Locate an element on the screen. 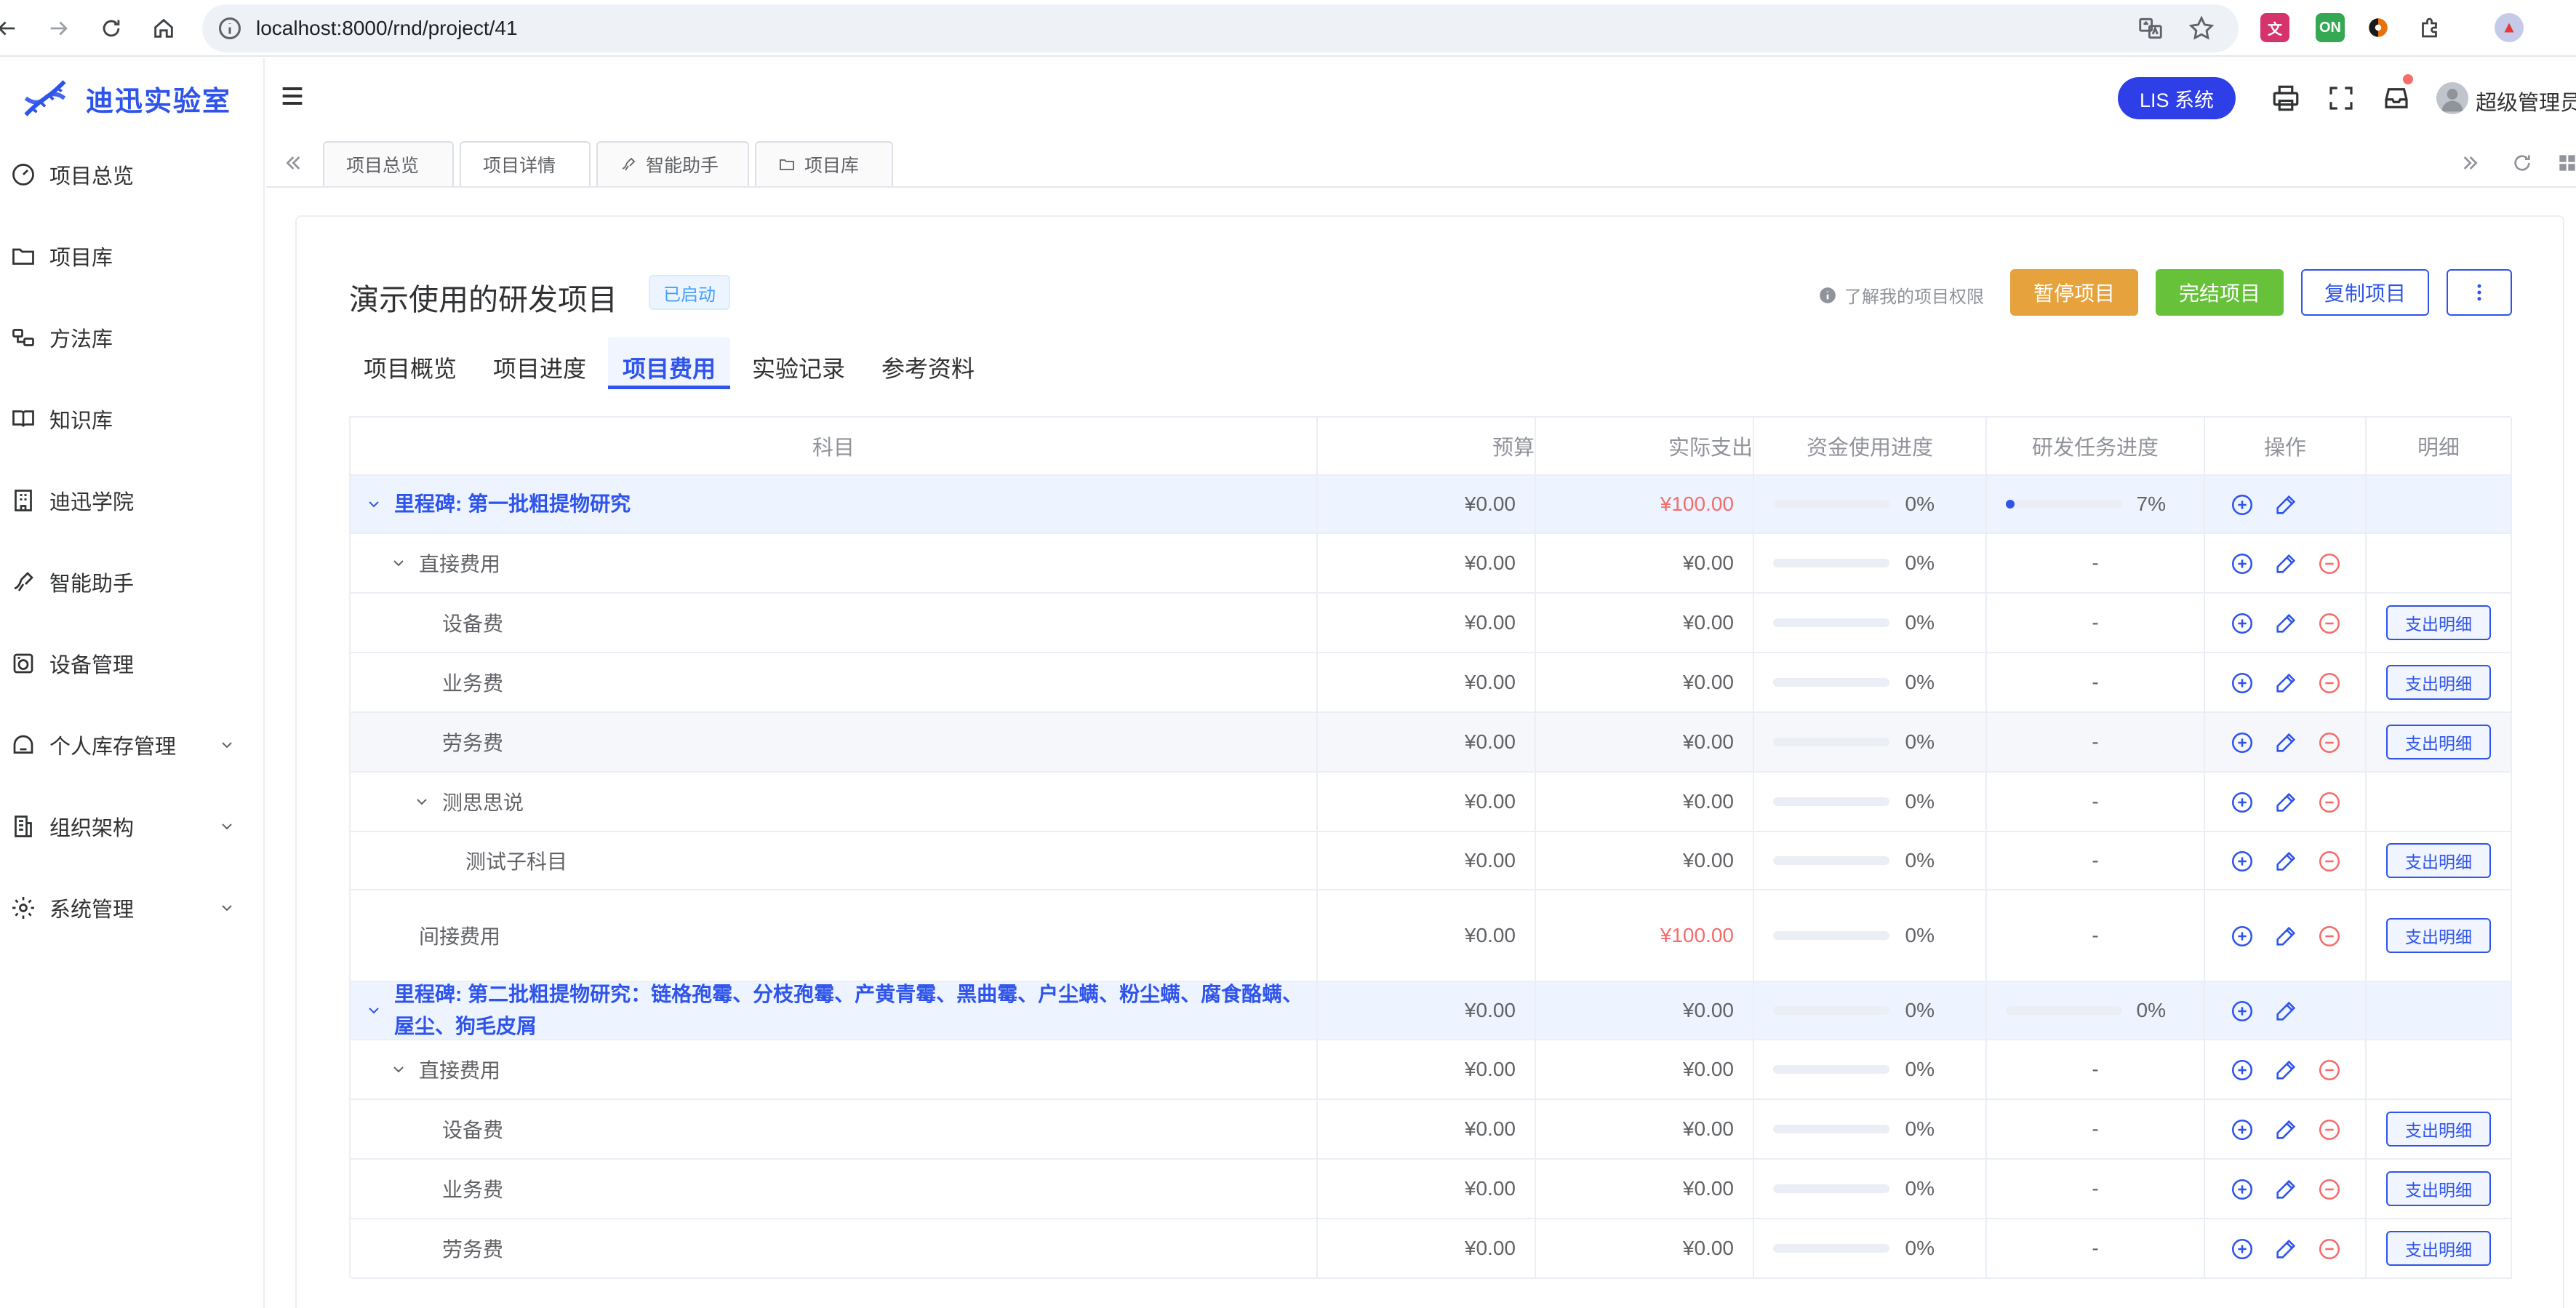  sidebar-item-overview: 项目总览 is located at coordinates (132, 174).